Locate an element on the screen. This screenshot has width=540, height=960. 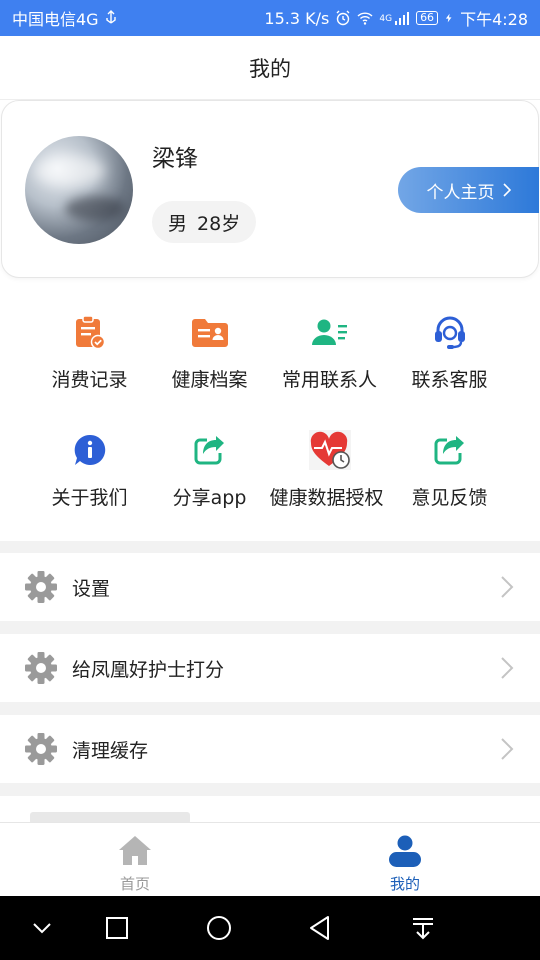
user-age: 28岁 is located at coordinates (219, 223).